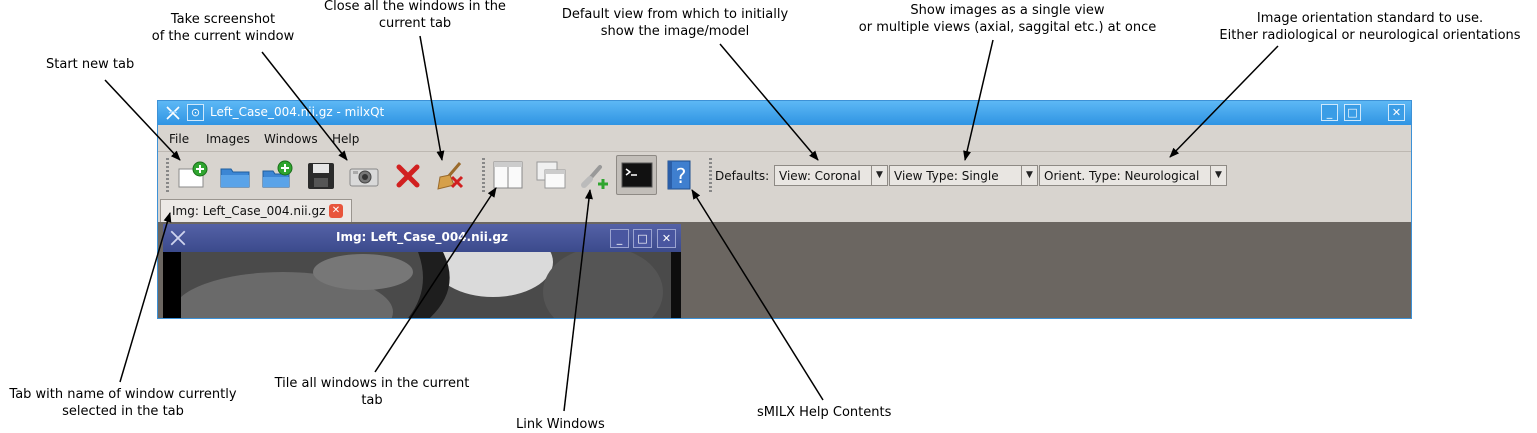 Image resolution: width=1537 pixels, height=433 pixels. What do you see at coordinates (408, 175) in the screenshot?
I see `close-icon` at bounding box center [408, 175].